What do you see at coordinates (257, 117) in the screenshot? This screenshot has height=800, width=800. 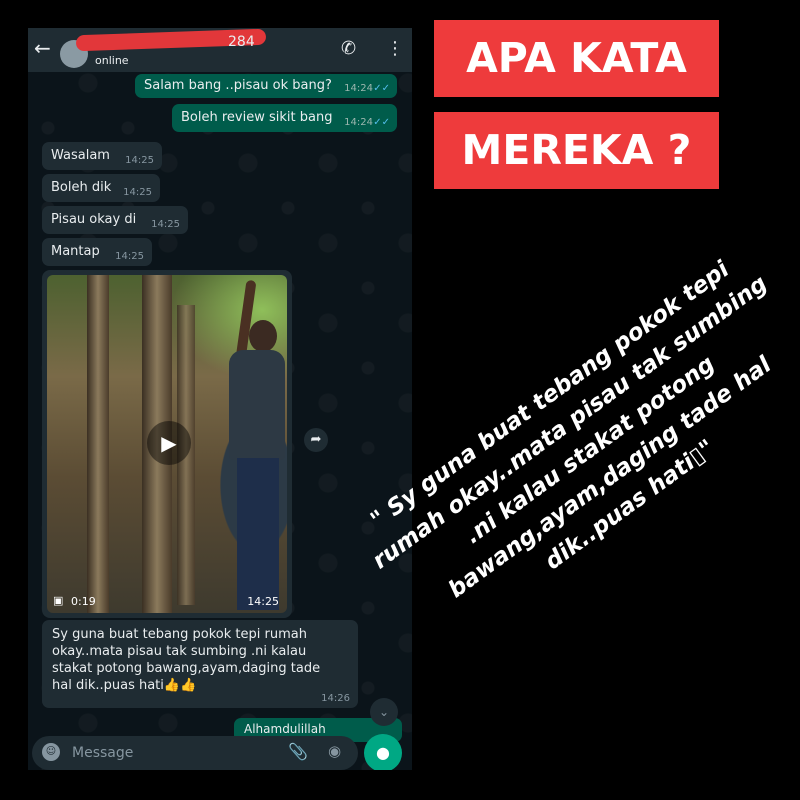 I see `message-text: Boleh review sikit bang` at bounding box center [257, 117].